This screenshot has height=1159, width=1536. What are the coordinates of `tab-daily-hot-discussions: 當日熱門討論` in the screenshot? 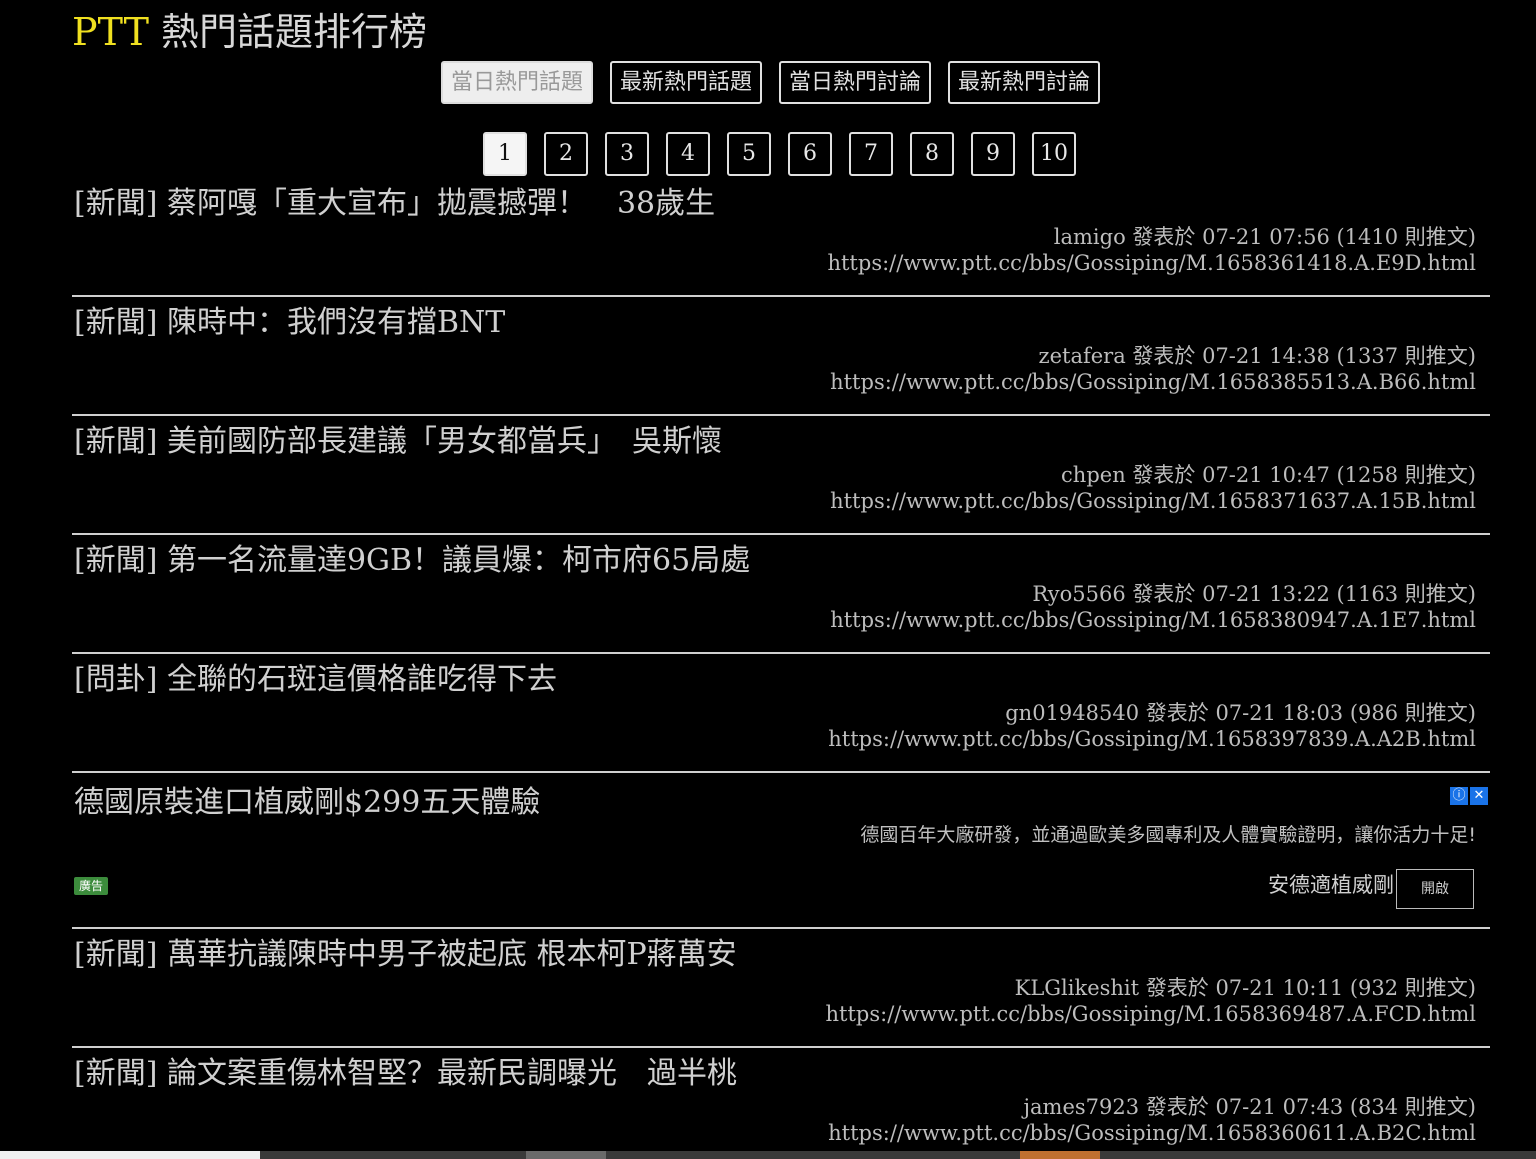 It's located at (855, 82).